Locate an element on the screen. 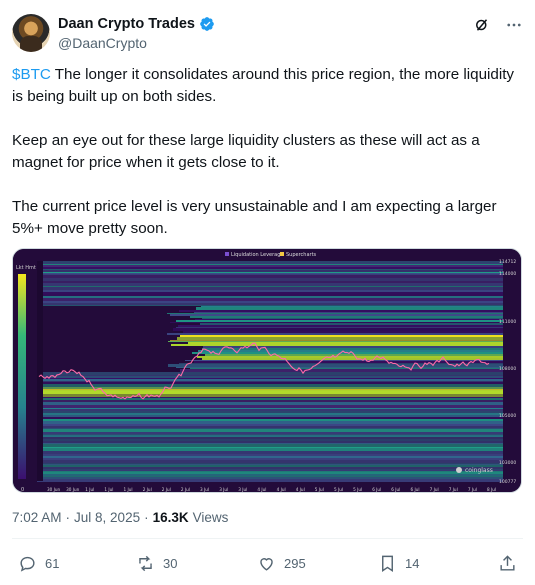 Image resolution: width=535 pixels, height=585 pixels. colorbar-bottom-label: 0 is located at coordinates (22, 490).